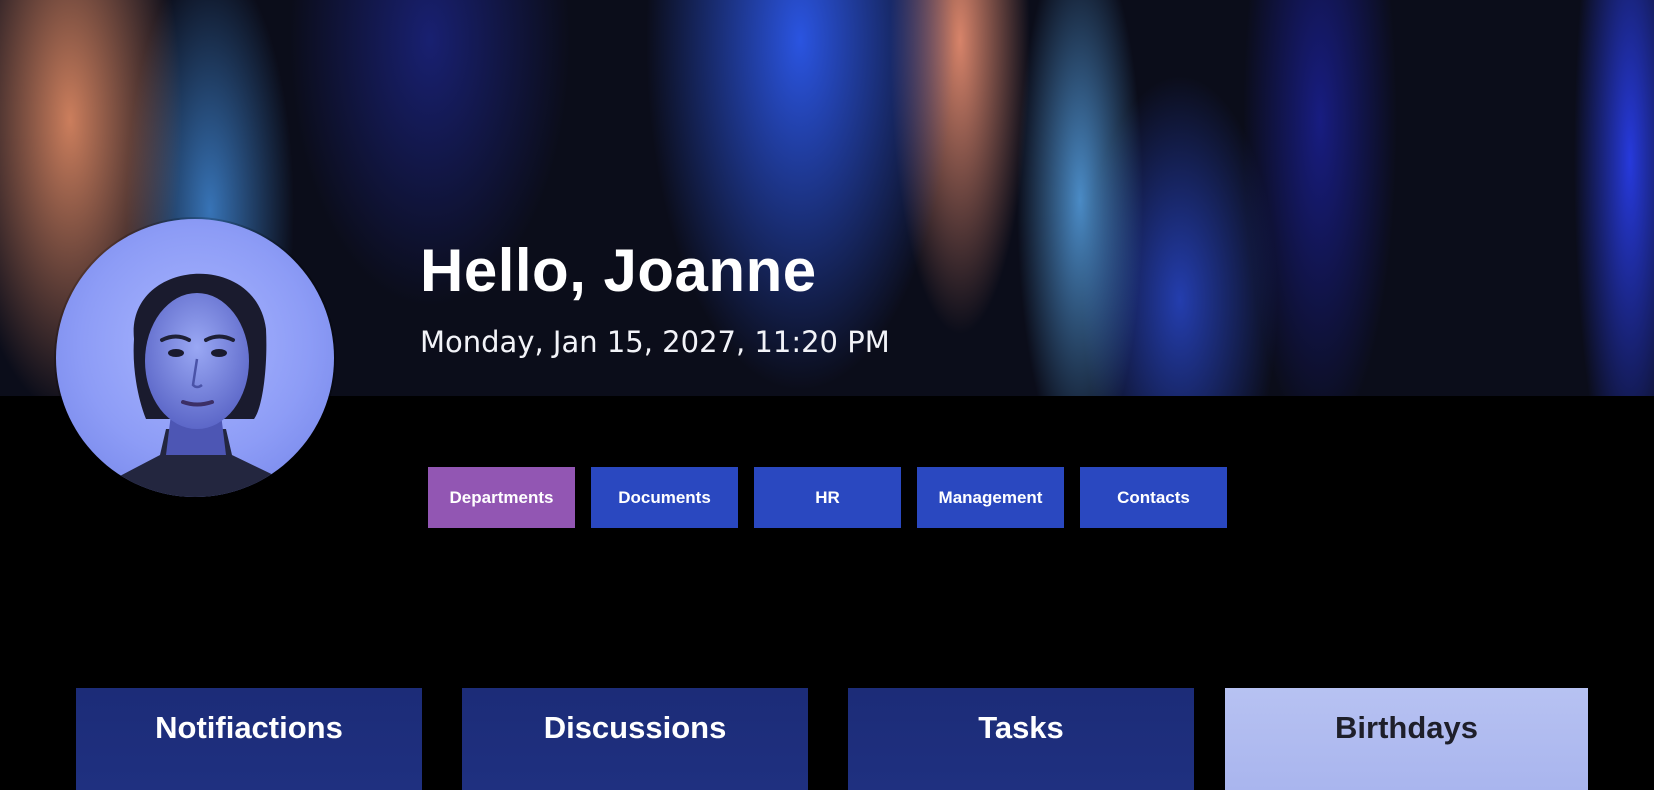 Image resolution: width=1654 pixels, height=790 pixels. I want to click on card-notifications-label: Notifiactions, so click(249, 727).